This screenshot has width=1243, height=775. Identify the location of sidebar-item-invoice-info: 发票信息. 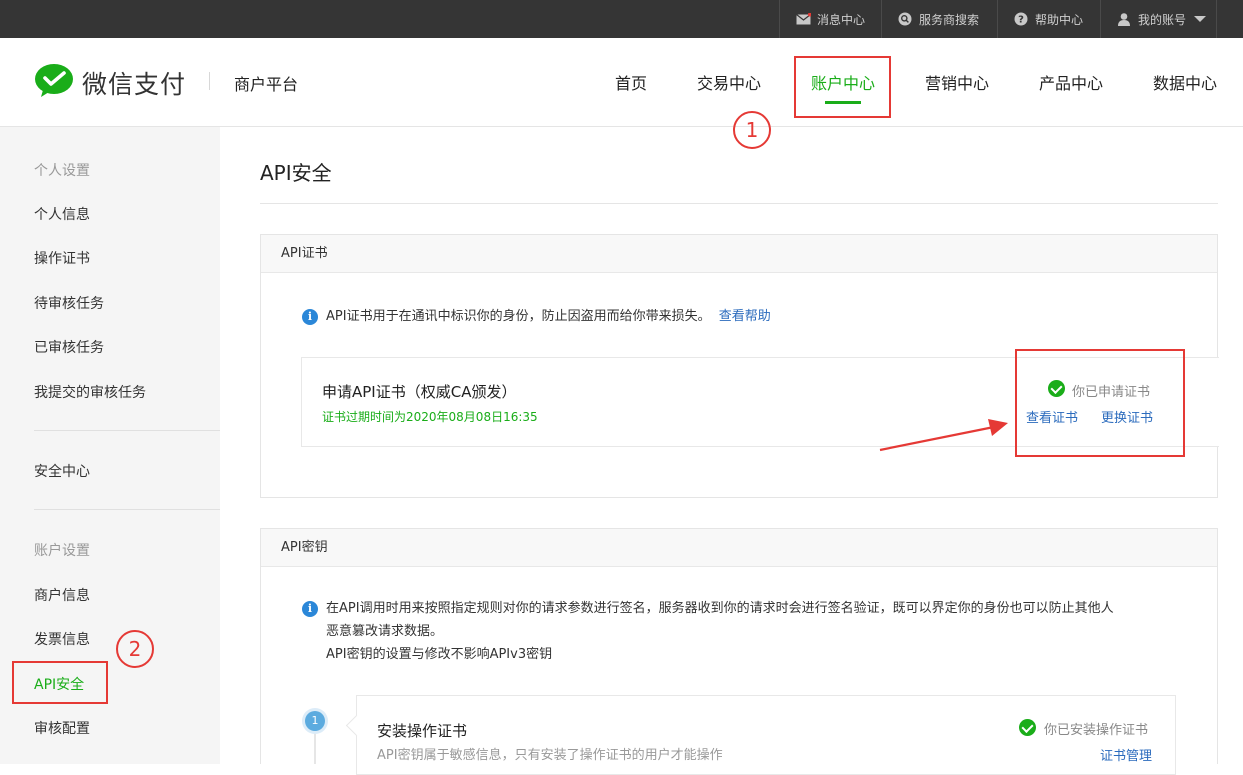
(62, 639).